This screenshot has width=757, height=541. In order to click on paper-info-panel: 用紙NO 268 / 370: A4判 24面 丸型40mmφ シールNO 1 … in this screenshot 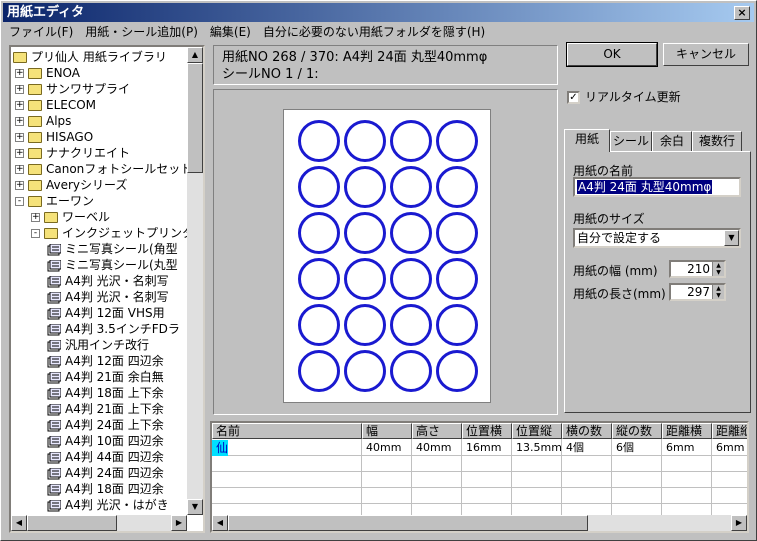, I will do `click(385, 65)`.